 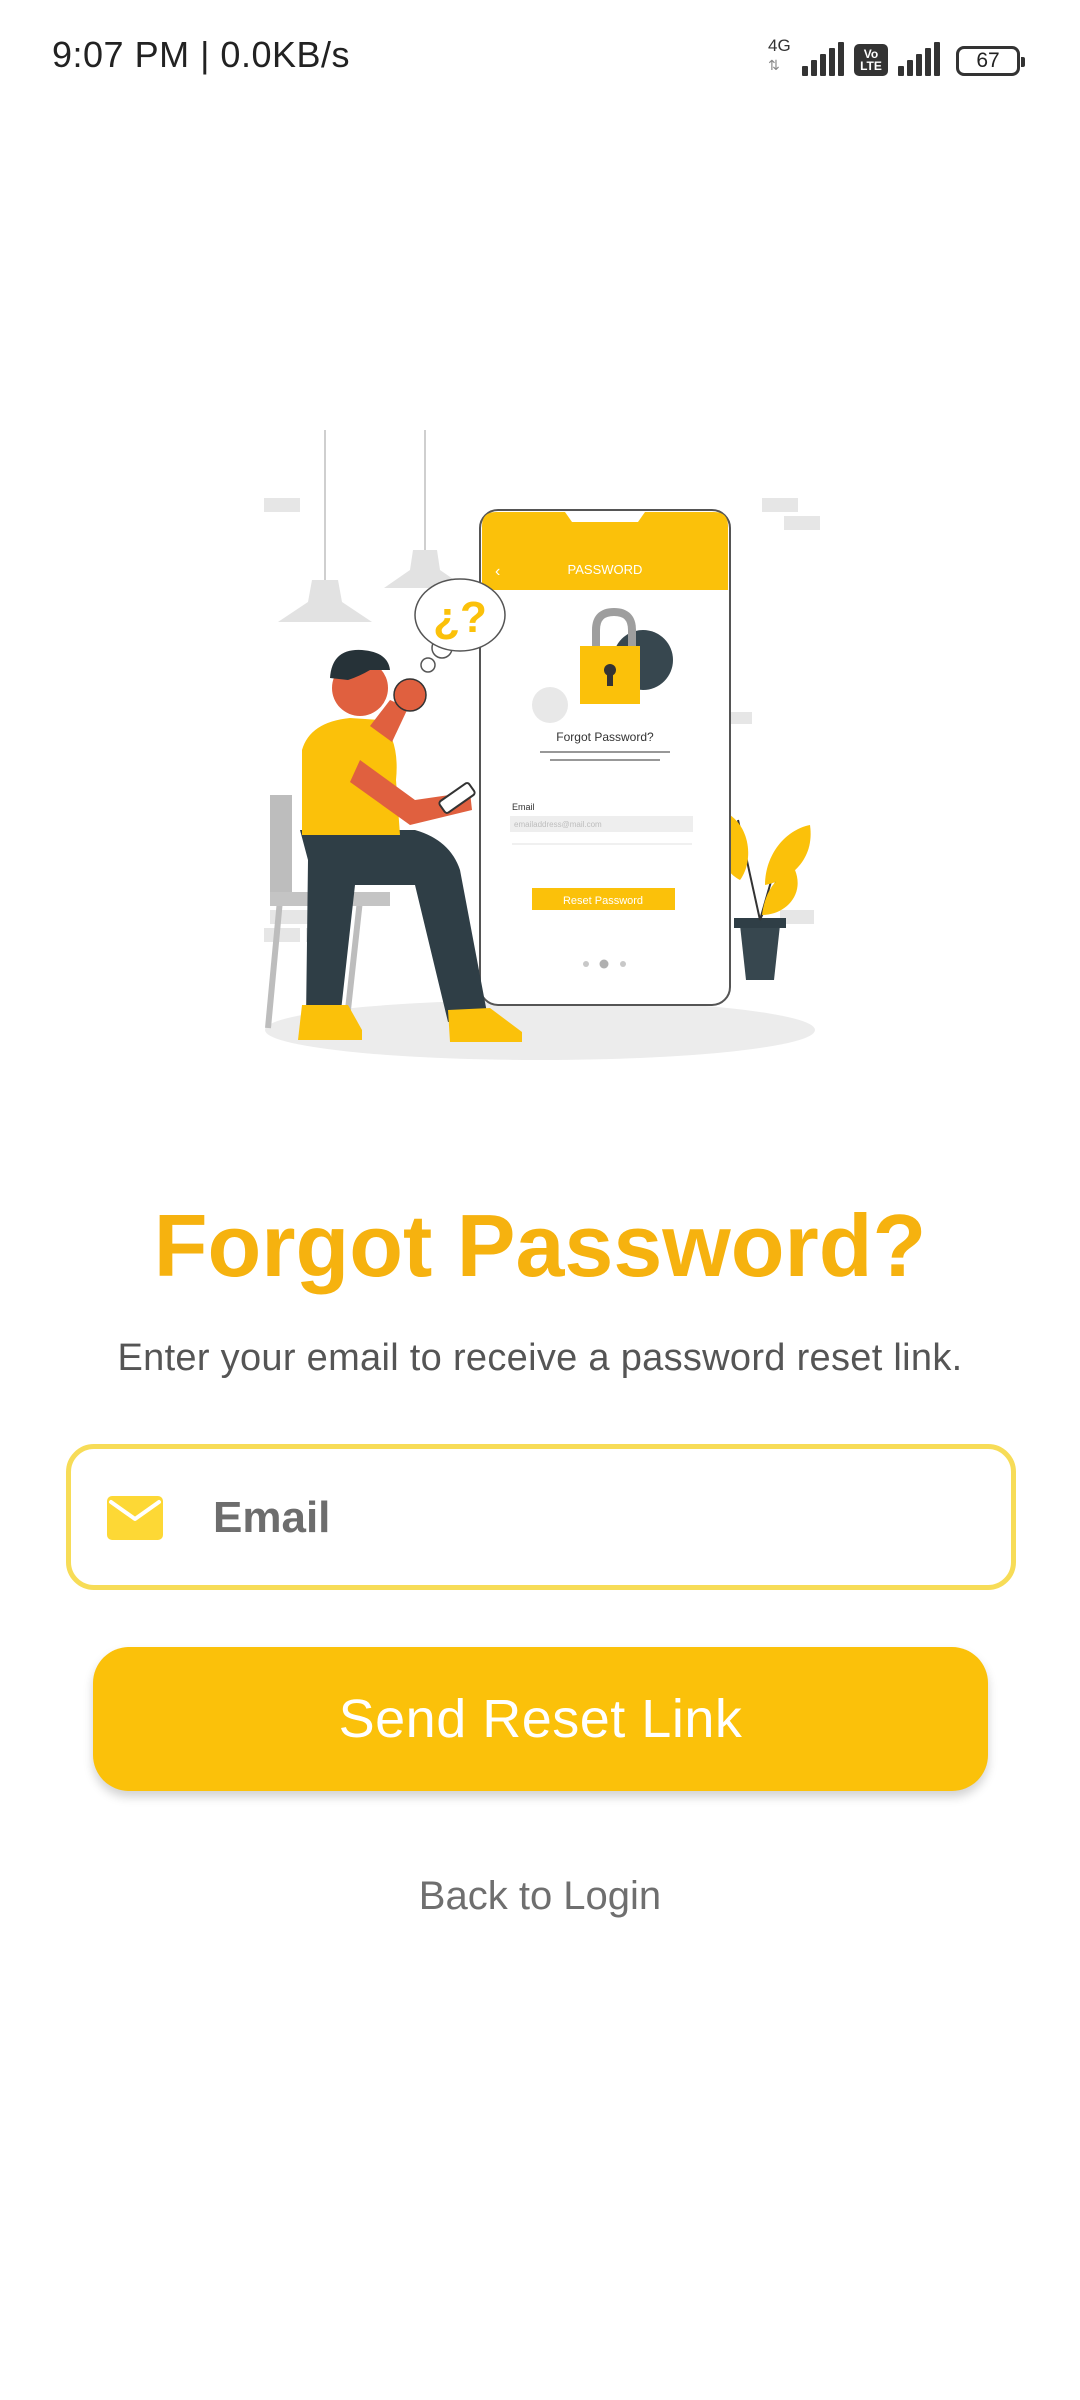 What do you see at coordinates (540, 59) in the screenshot?
I see `status-bar: 9:07 PM | 0.0KB/s 4G ⇅ Vo LTE 67` at bounding box center [540, 59].